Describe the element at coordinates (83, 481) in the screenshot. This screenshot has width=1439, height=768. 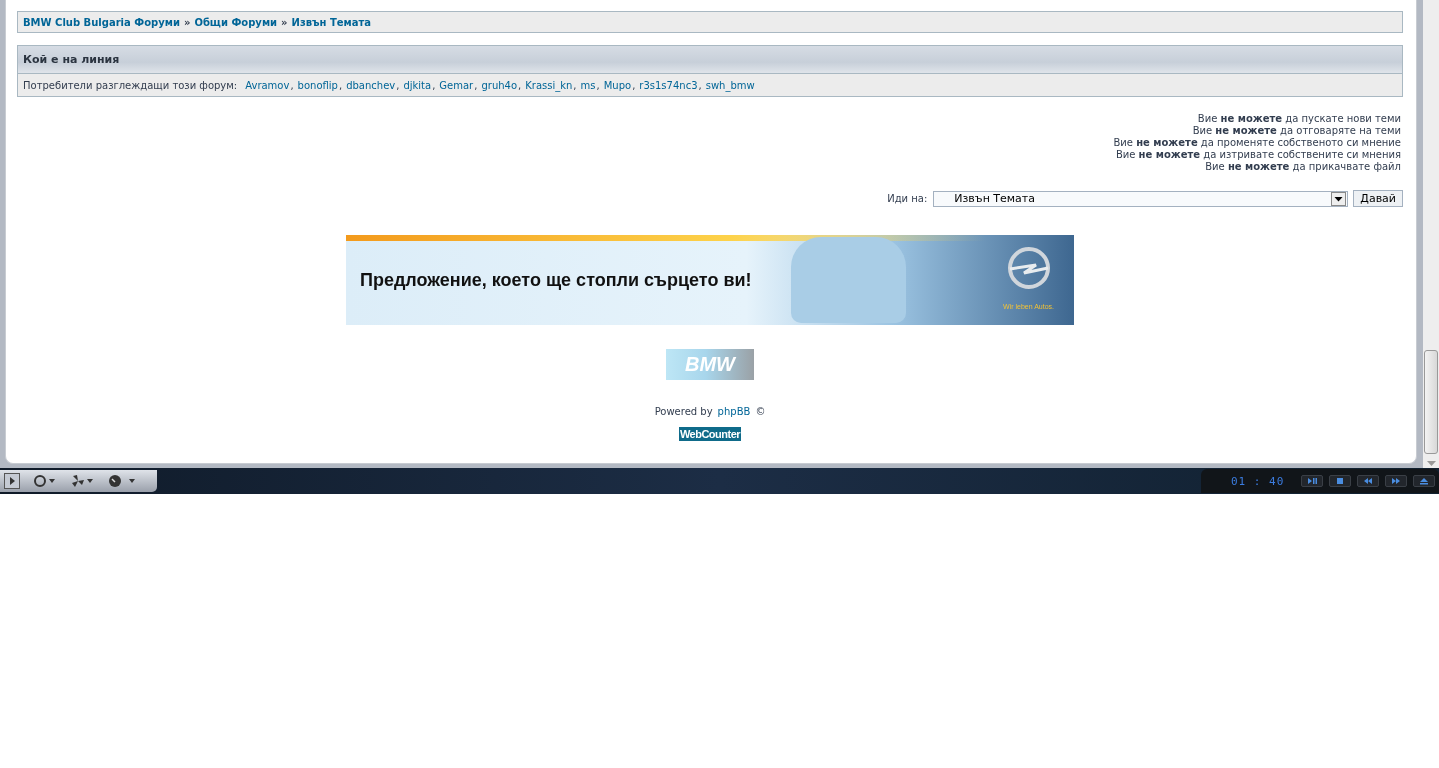
I see `fan-icon` at that location.